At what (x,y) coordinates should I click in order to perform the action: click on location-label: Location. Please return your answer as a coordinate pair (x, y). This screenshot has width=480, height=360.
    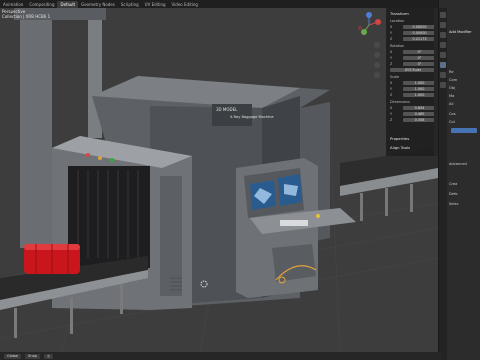
    Looking at the image, I should click on (397, 21).